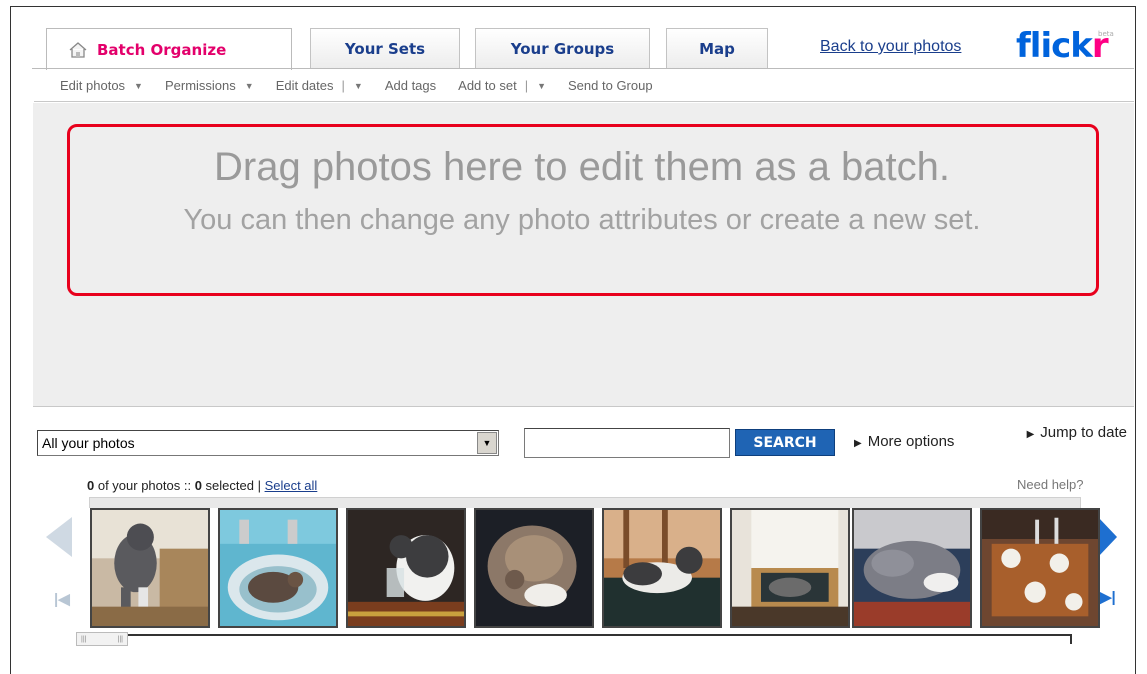 The image size is (1147, 674). What do you see at coordinates (1065, 46) in the screenshot?
I see `flickr-logo: flickr beta` at bounding box center [1065, 46].